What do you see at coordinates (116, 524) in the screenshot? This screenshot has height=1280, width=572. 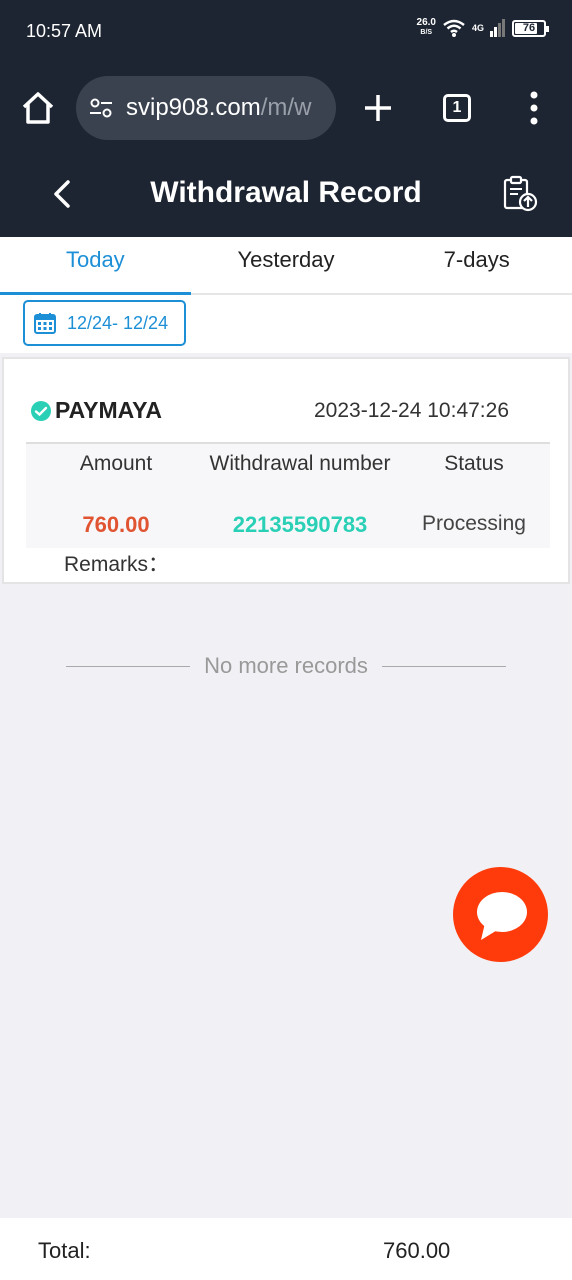 I see `amount-value: 760.00` at bounding box center [116, 524].